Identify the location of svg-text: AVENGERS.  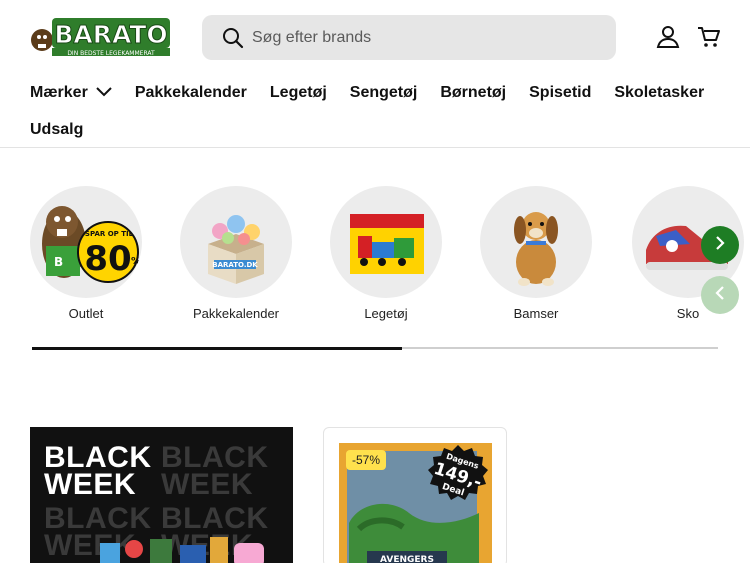
(407, 559).